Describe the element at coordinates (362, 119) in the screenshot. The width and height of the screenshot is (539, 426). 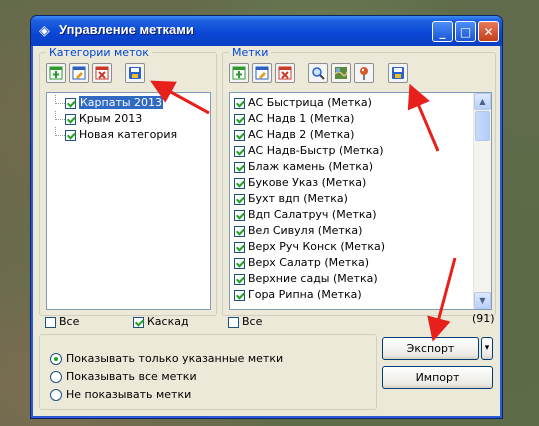
I see `mark-item: АС Надв 1 (Метка)` at that location.